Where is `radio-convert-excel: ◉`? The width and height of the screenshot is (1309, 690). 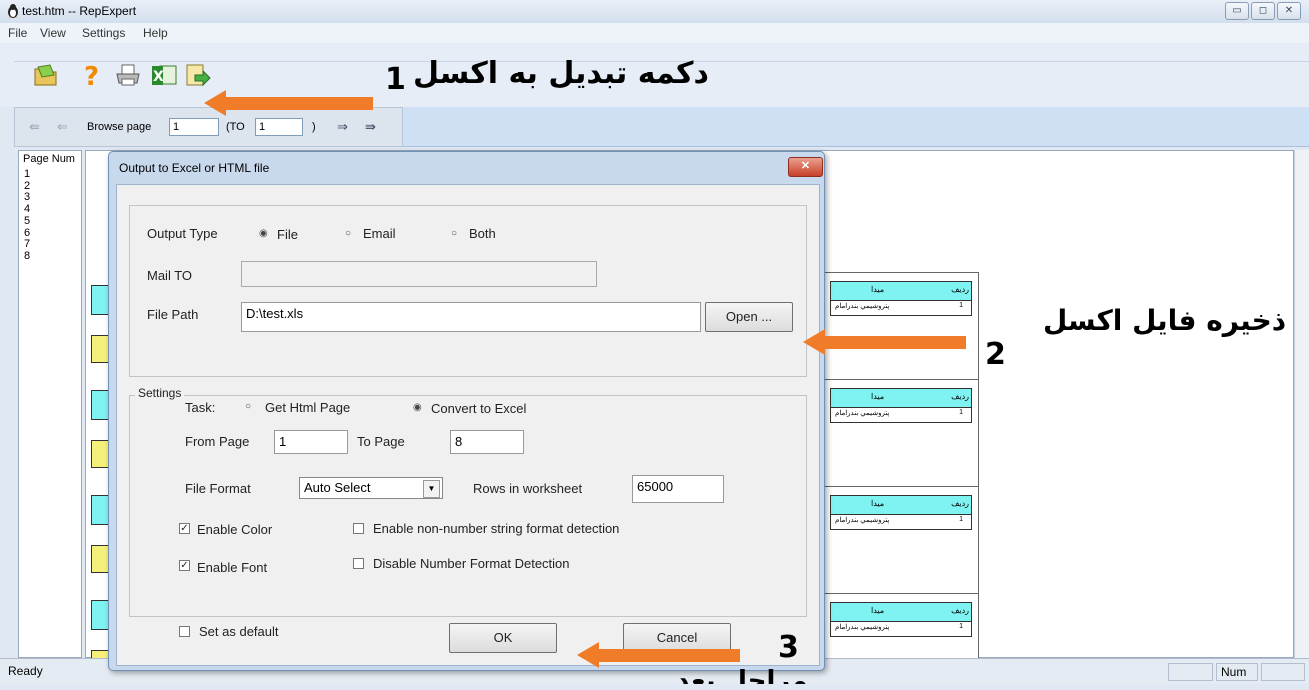 radio-convert-excel: ◉ is located at coordinates (417, 407).